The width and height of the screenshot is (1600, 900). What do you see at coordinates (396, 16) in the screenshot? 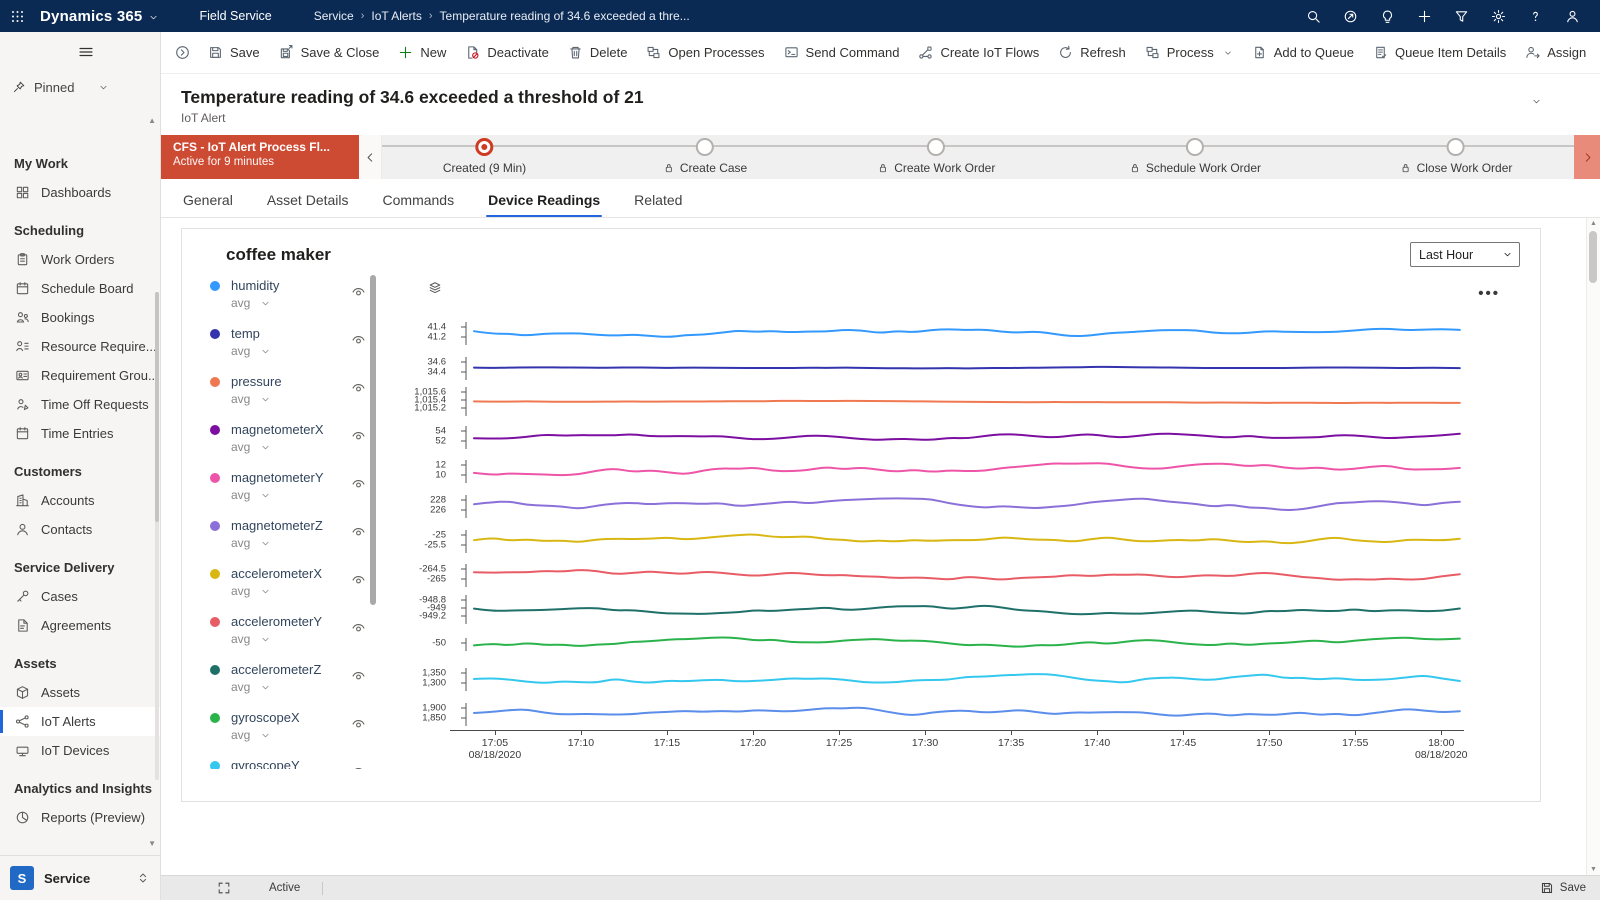
I see `breadcrumb-item: IoT Alerts` at bounding box center [396, 16].